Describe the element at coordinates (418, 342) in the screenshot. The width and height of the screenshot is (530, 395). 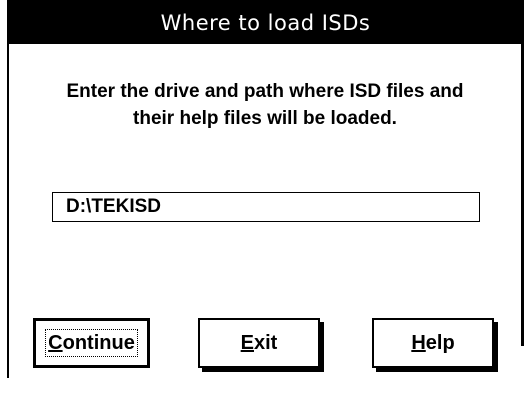
I see `help-mnemonic: H` at that location.